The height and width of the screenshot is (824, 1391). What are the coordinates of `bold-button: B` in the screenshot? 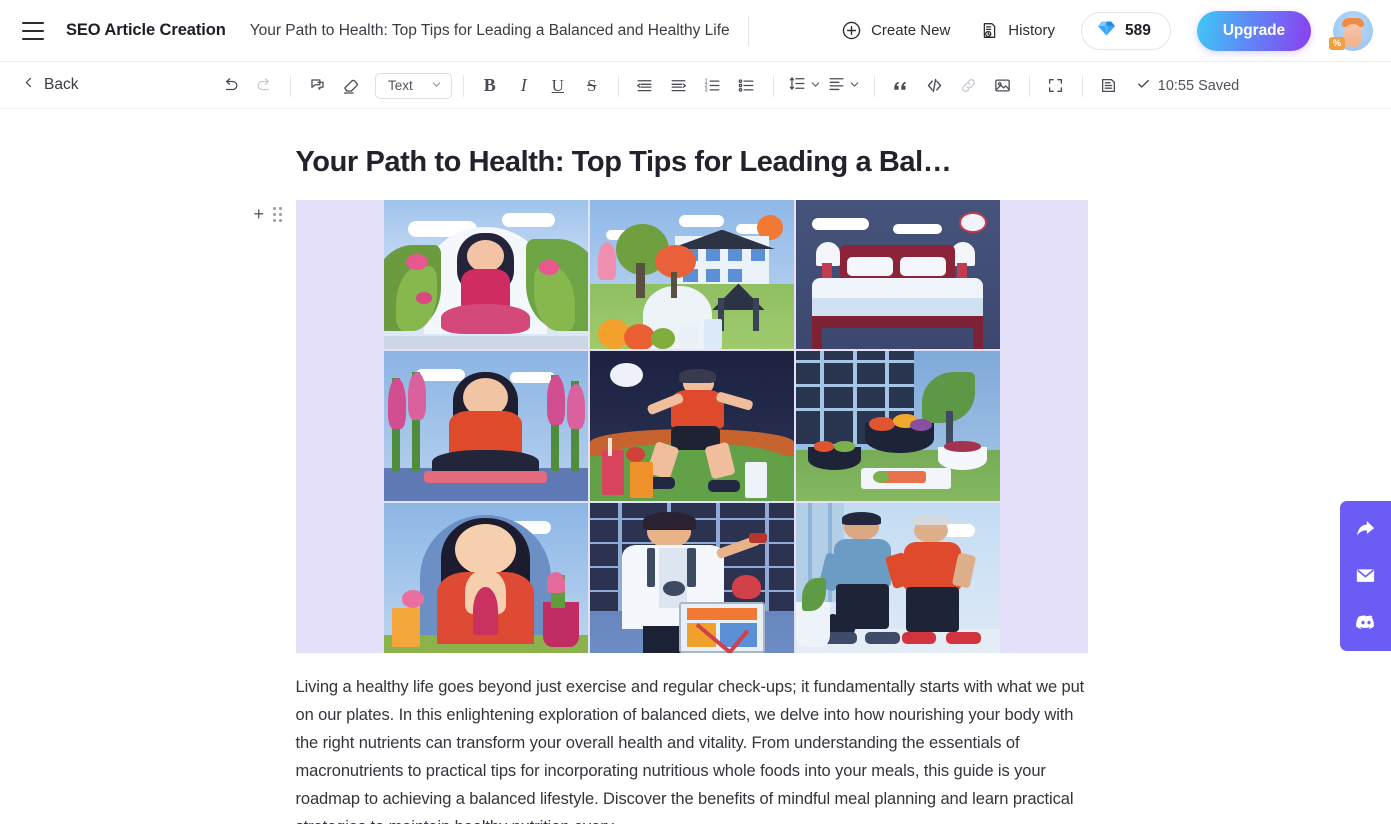 It's located at (490, 86).